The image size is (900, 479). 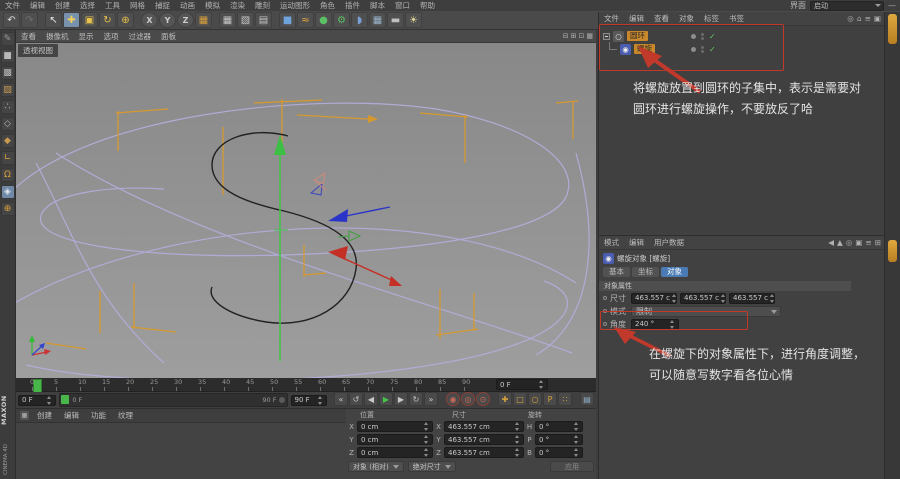 What do you see at coordinates (263, 20) in the screenshot?
I see `render-settings-icon: ▤` at bounding box center [263, 20].